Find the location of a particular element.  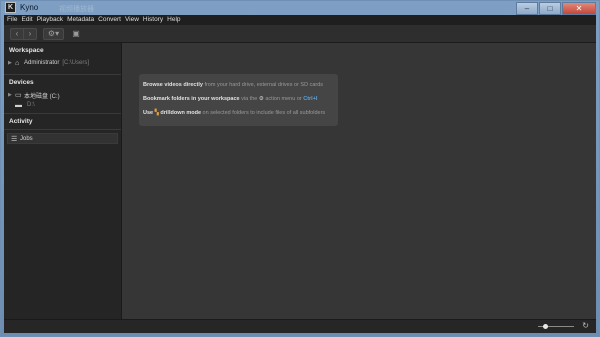

chevron-left-icon: ‹ is located at coordinates (17, 34).